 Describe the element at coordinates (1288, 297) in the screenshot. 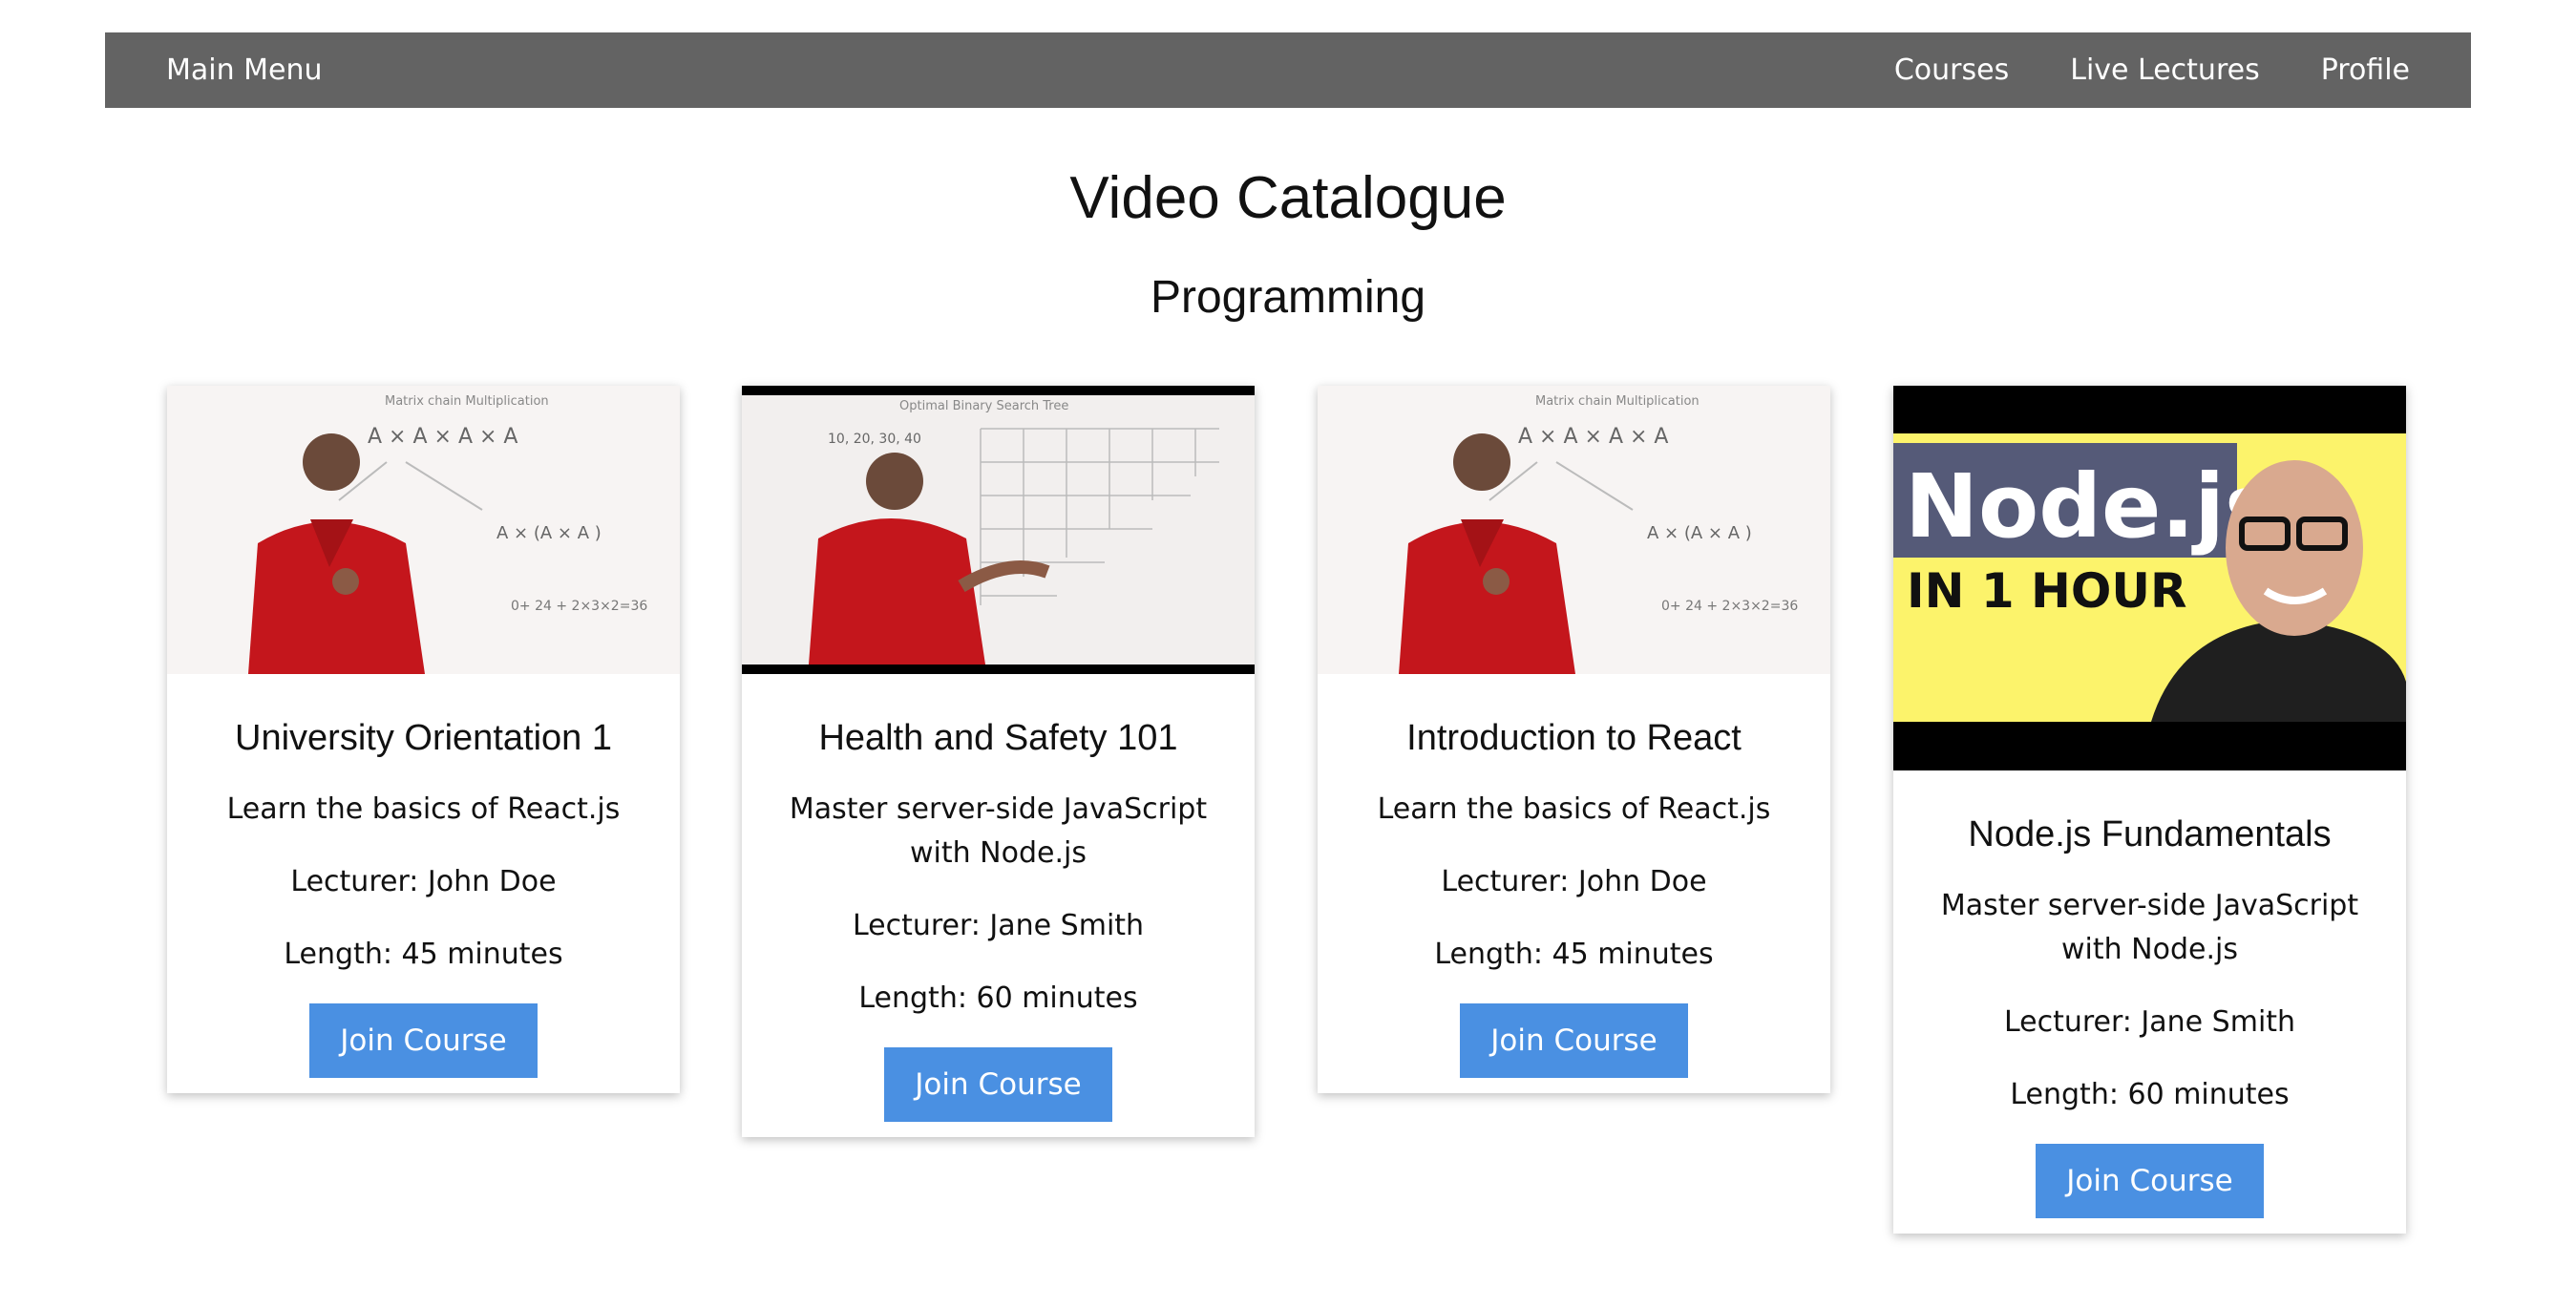

I see `section-title: Programming` at that location.